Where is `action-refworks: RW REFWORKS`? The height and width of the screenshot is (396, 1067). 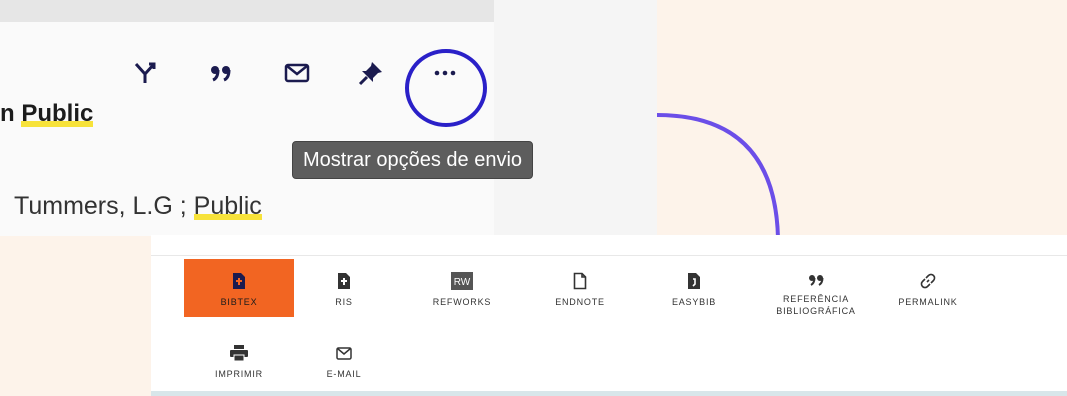 action-refworks: RW REFWORKS is located at coordinates (462, 288).